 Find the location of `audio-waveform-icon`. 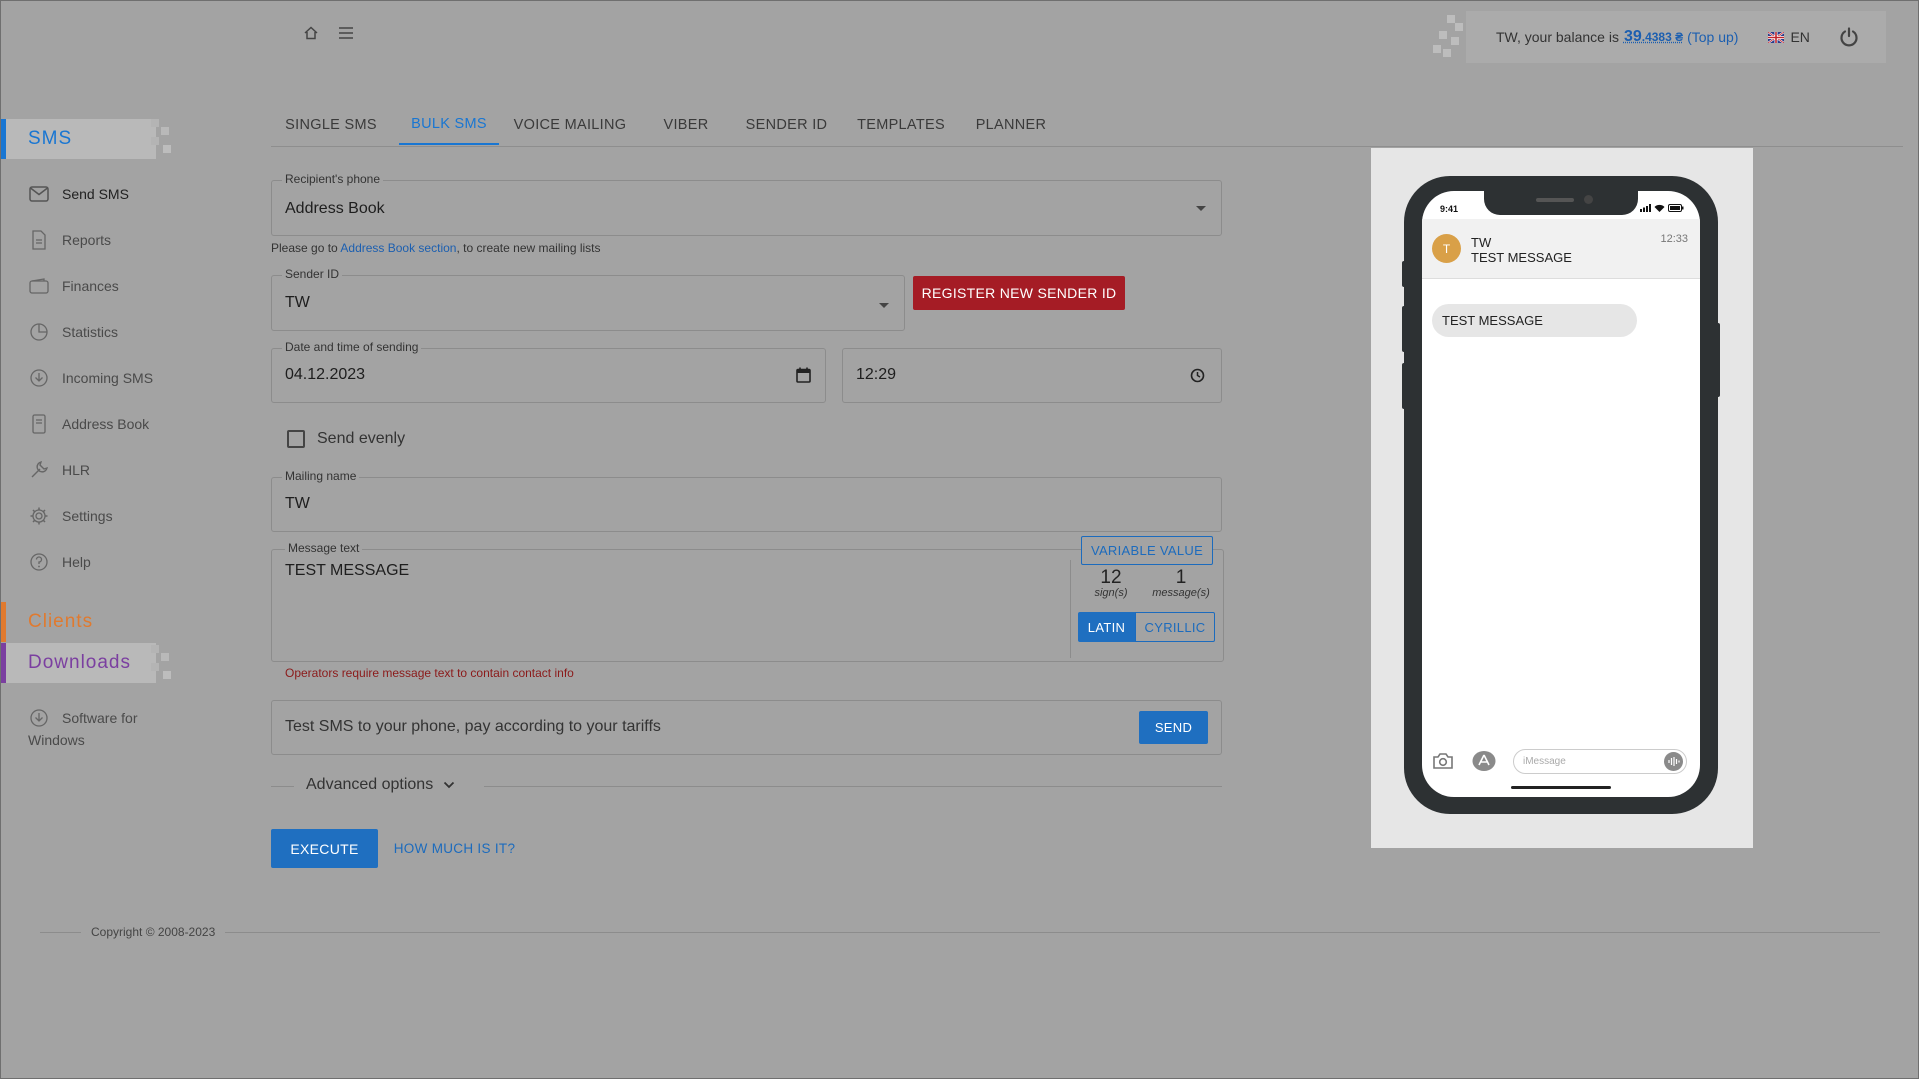

audio-waveform-icon is located at coordinates (1673, 761).